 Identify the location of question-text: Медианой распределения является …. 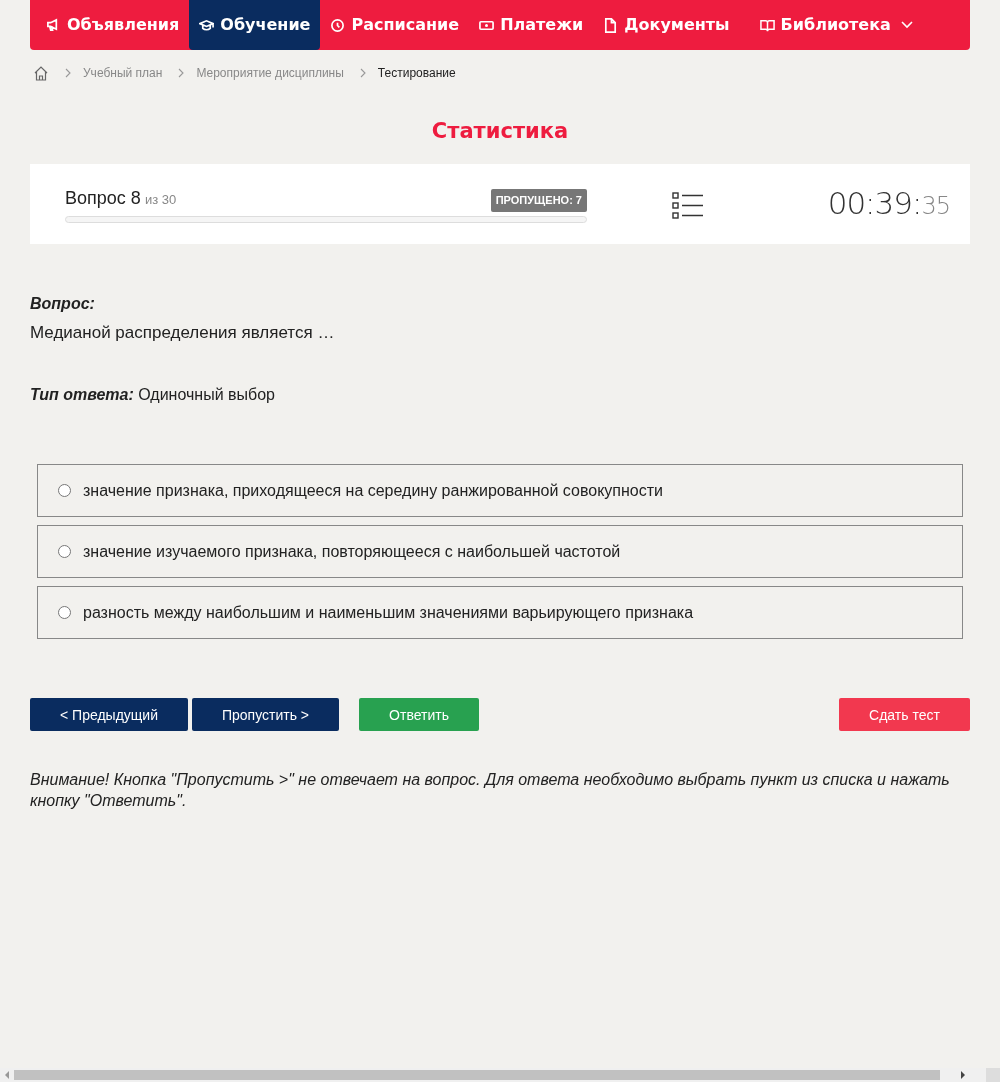
(183, 332).